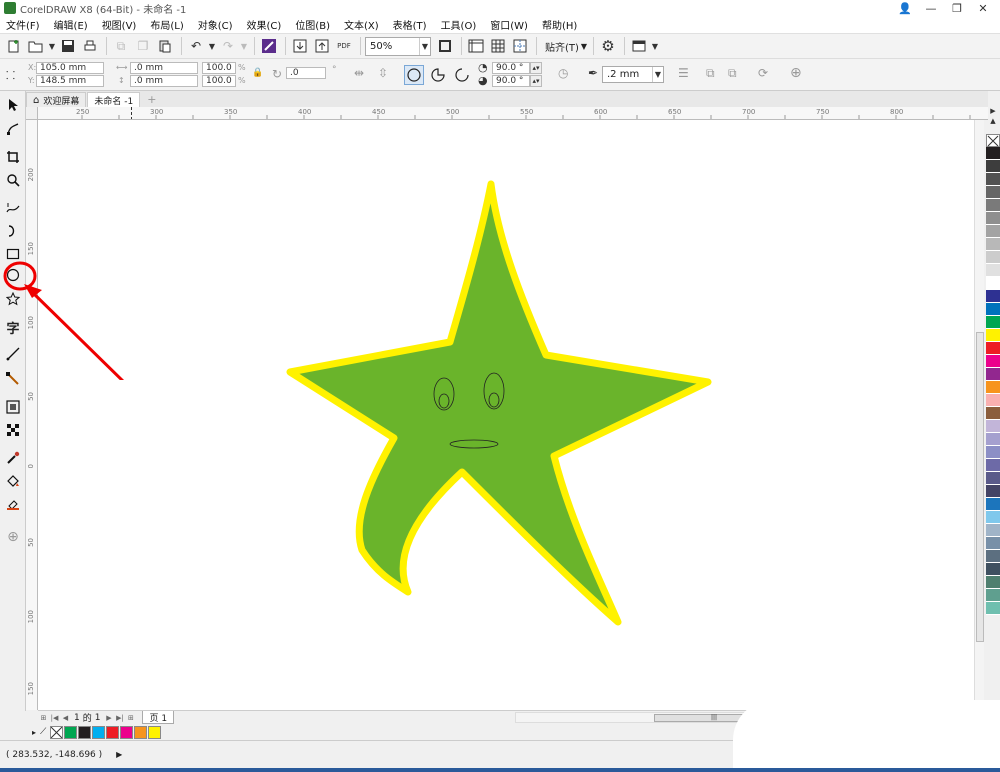  What do you see at coordinates (65, 718) in the screenshot?
I see `prev-page-icon: ◀` at bounding box center [65, 718].